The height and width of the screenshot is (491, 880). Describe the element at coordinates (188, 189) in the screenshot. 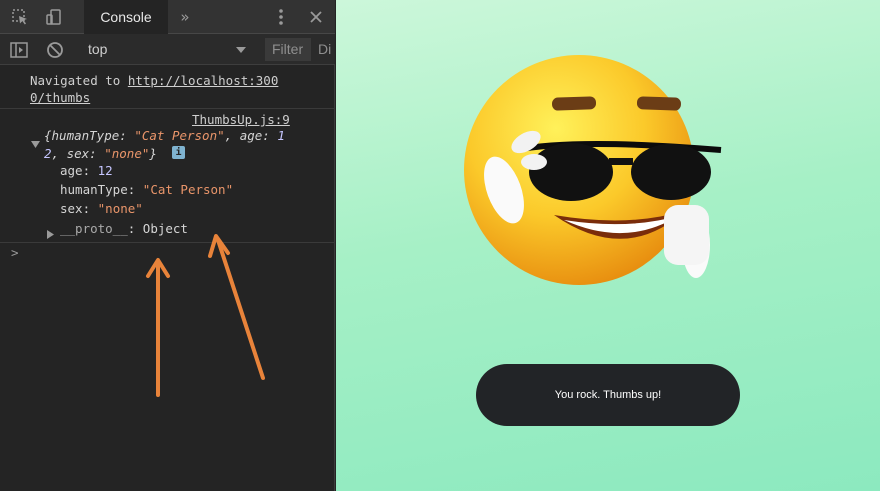

I see `prop-value-humantype: "Cat Person"` at that location.